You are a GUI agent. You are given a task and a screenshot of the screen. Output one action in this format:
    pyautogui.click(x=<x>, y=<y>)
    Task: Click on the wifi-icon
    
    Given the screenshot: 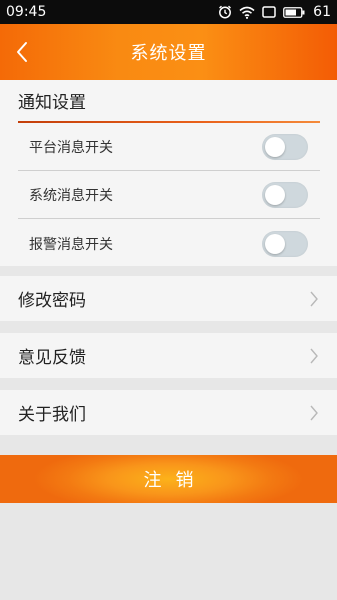 What is the action you would take?
    pyautogui.click(x=247, y=12)
    